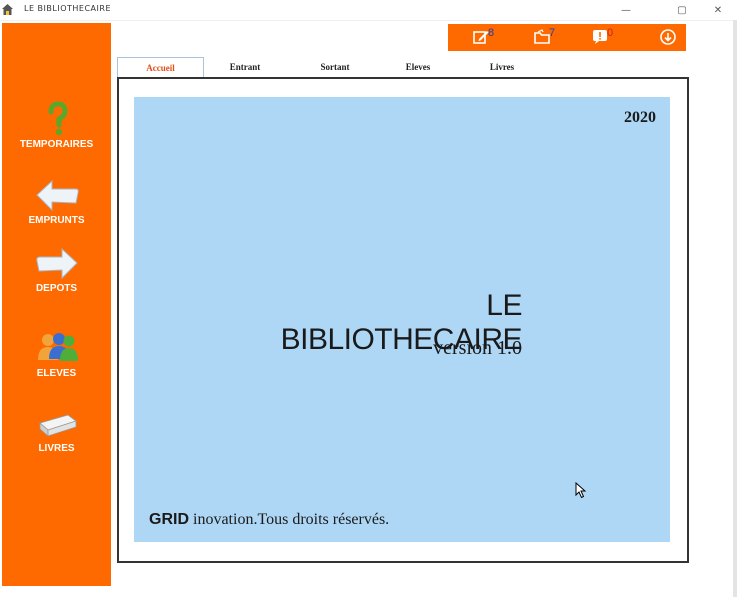 This screenshot has width=737, height=597. What do you see at coordinates (56, 144) in the screenshot?
I see `sidebar-item-label: TEMPORAIRES` at bounding box center [56, 144].